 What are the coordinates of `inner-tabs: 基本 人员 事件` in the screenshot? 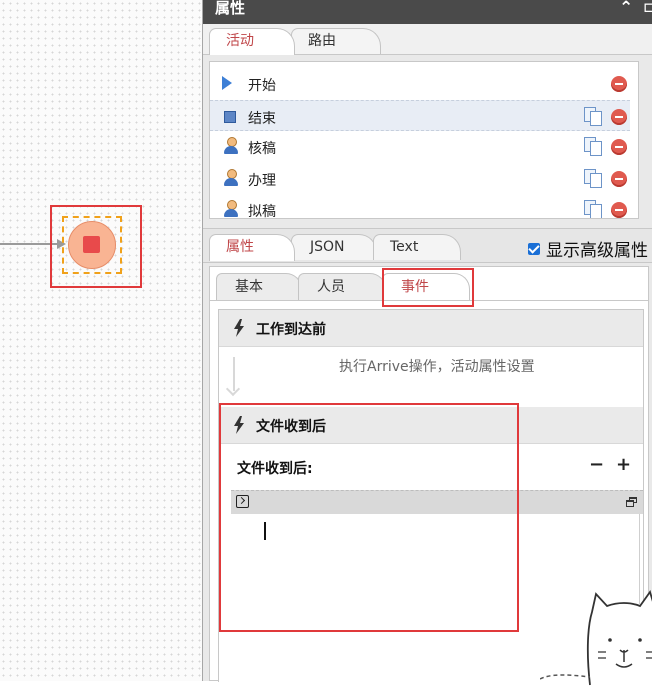 It's located at (429, 287).